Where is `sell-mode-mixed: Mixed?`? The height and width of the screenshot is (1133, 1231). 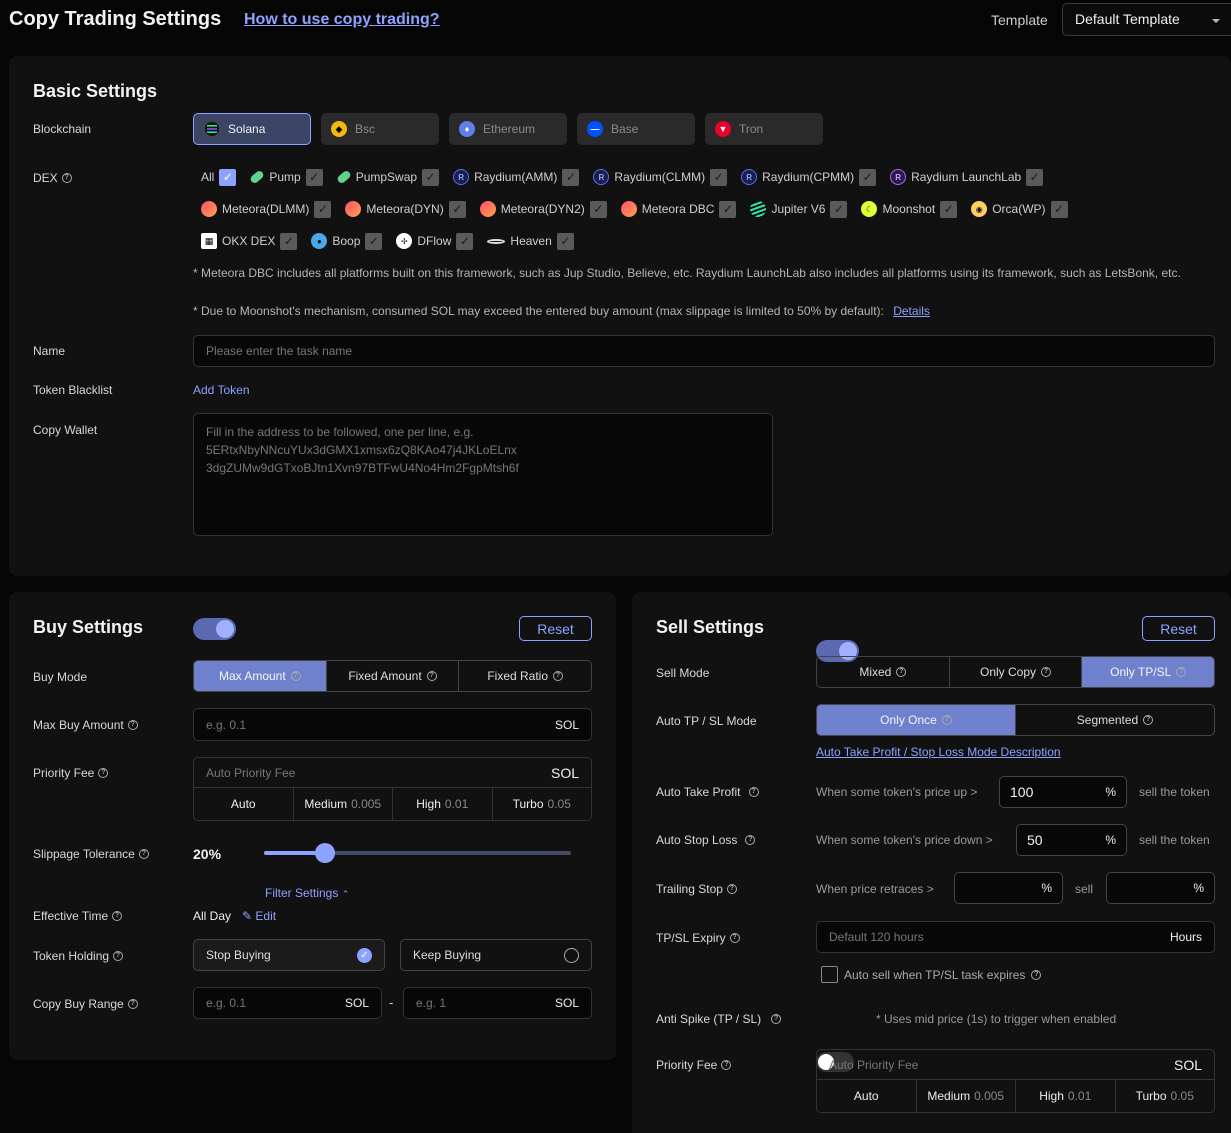 sell-mode-mixed: Mixed? is located at coordinates (883, 672).